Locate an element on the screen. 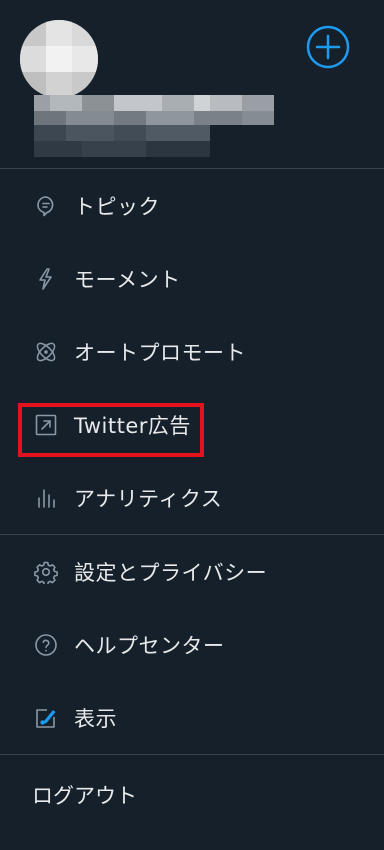  display-name-redacted is located at coordinates (154, 110).